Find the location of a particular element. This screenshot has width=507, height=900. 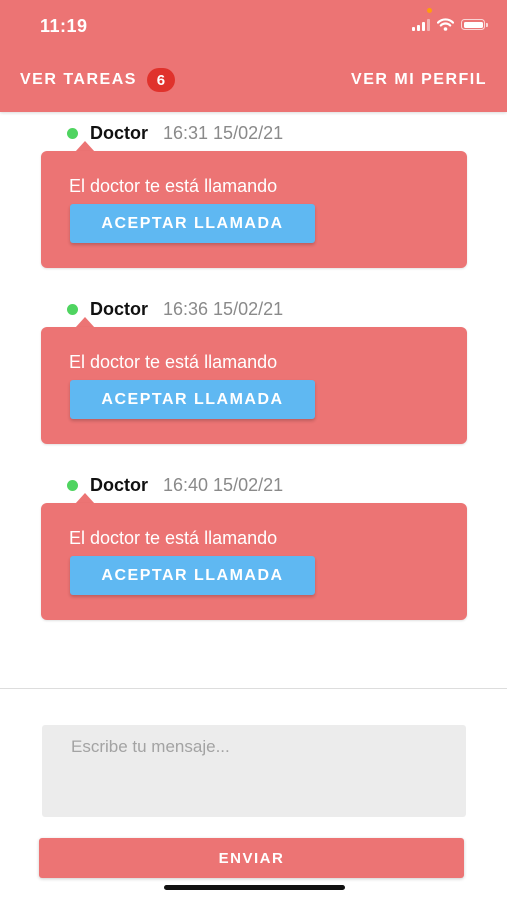

status-icons is located at coordinates (450, 24).